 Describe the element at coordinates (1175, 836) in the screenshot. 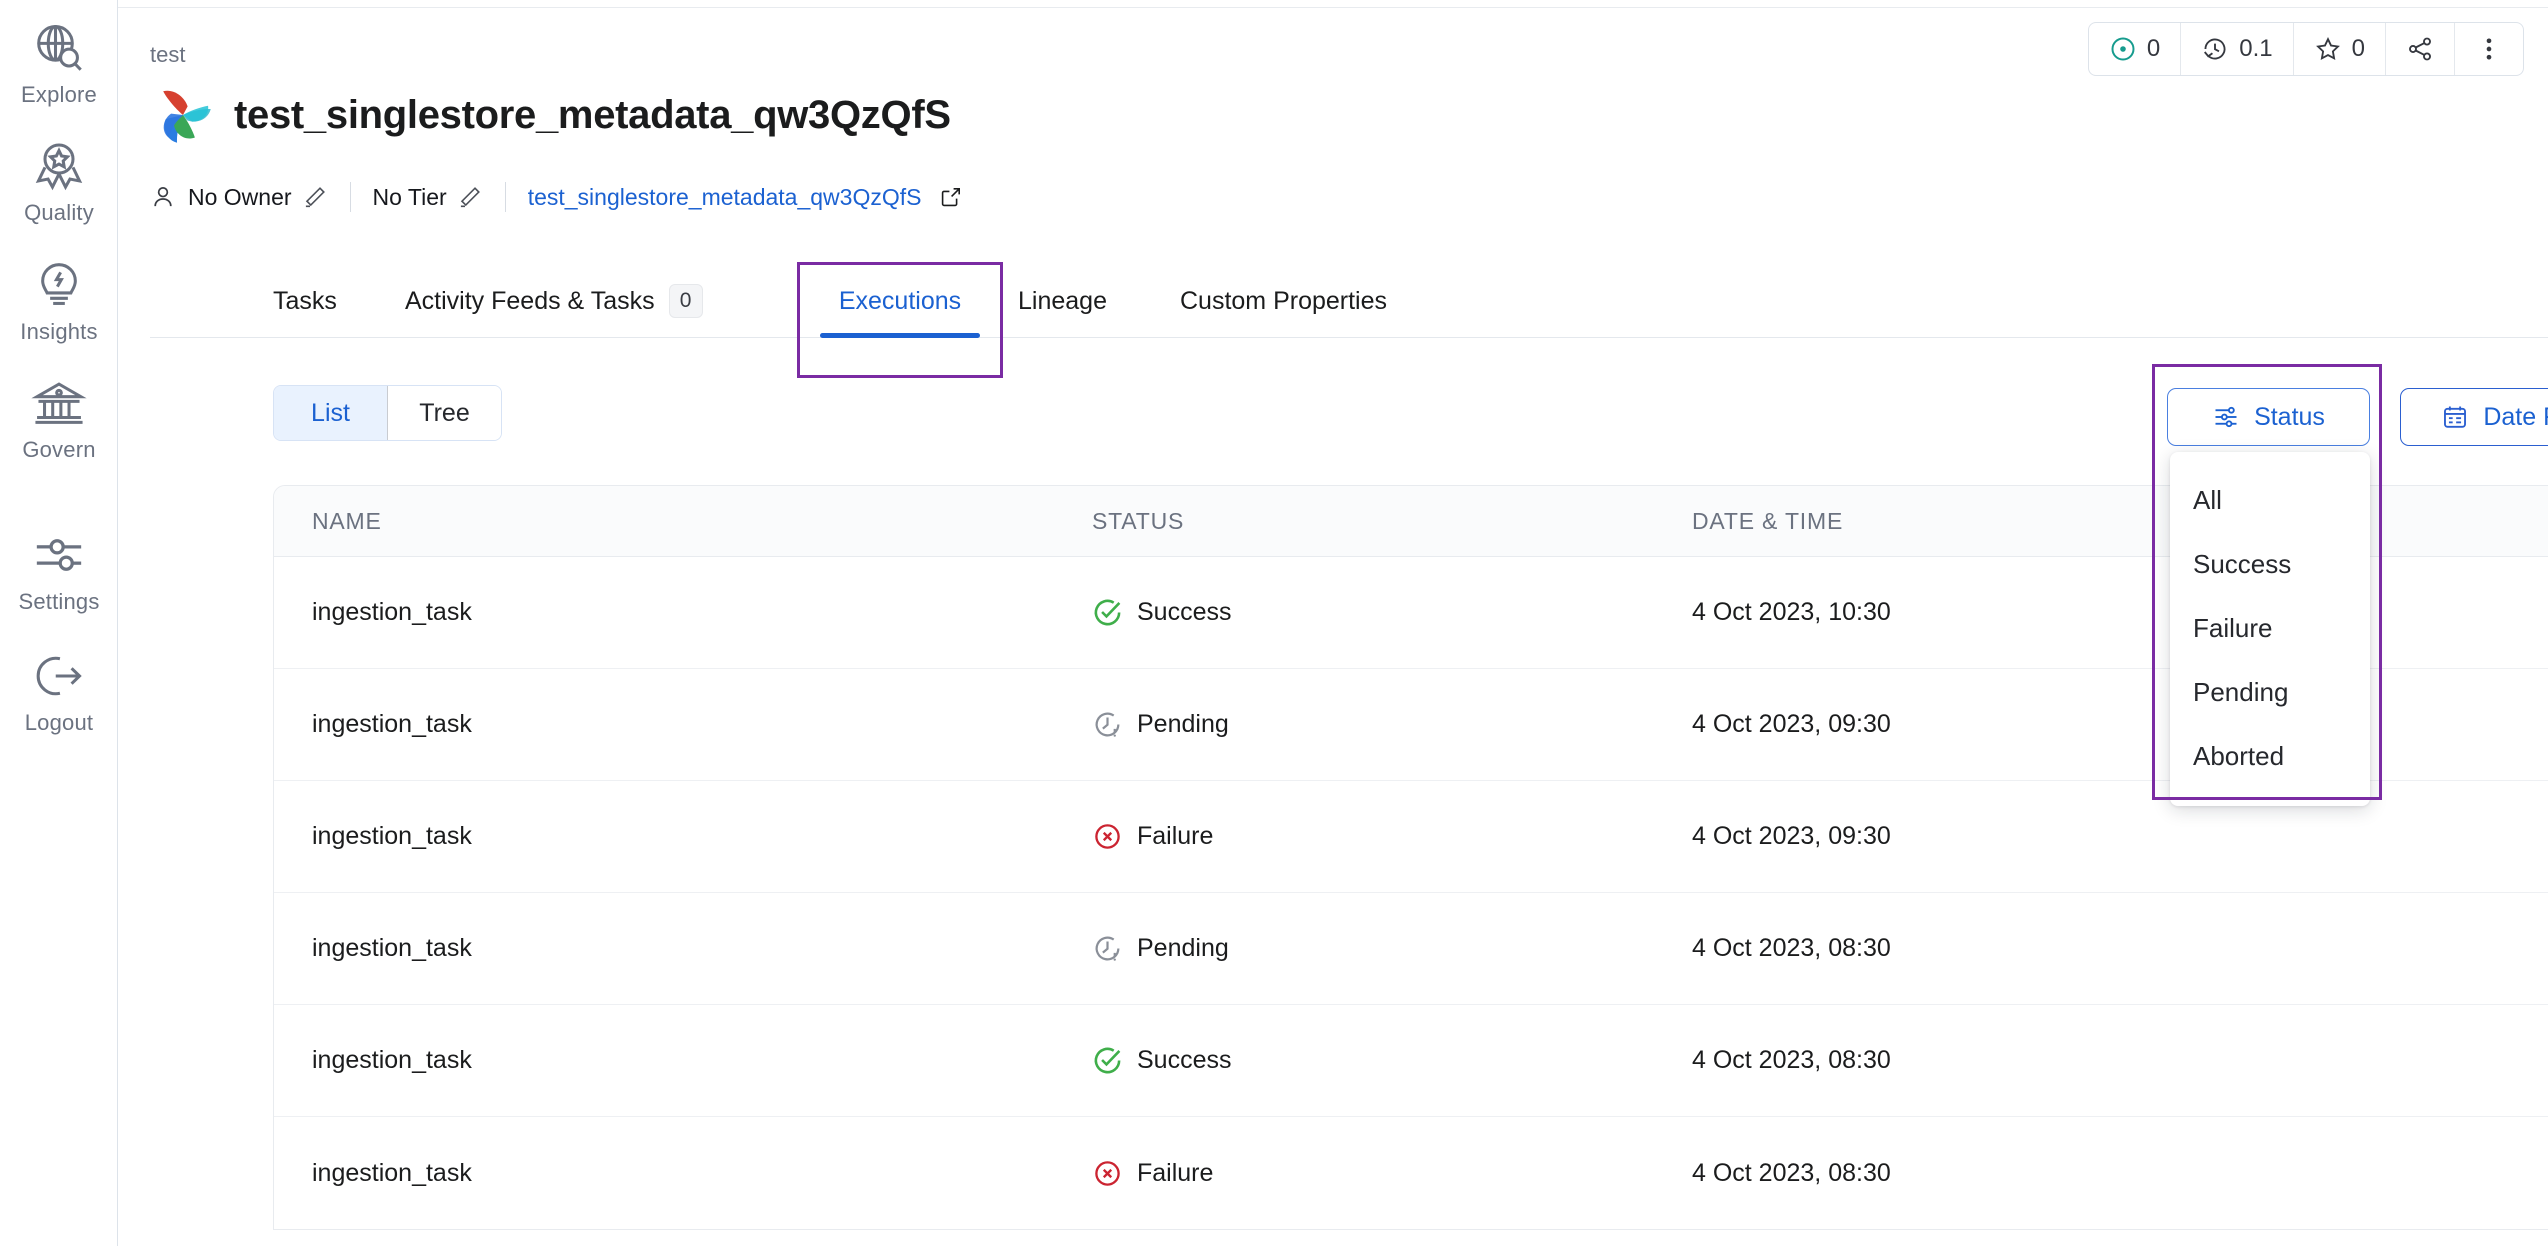

I see `status-label: Failure` at that location.